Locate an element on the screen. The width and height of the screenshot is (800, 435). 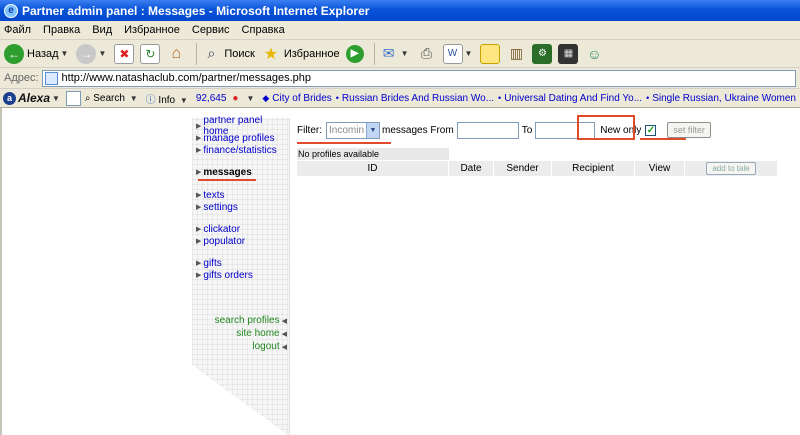
empty-state-message: No profiles available is located at coordinates (373, 154).